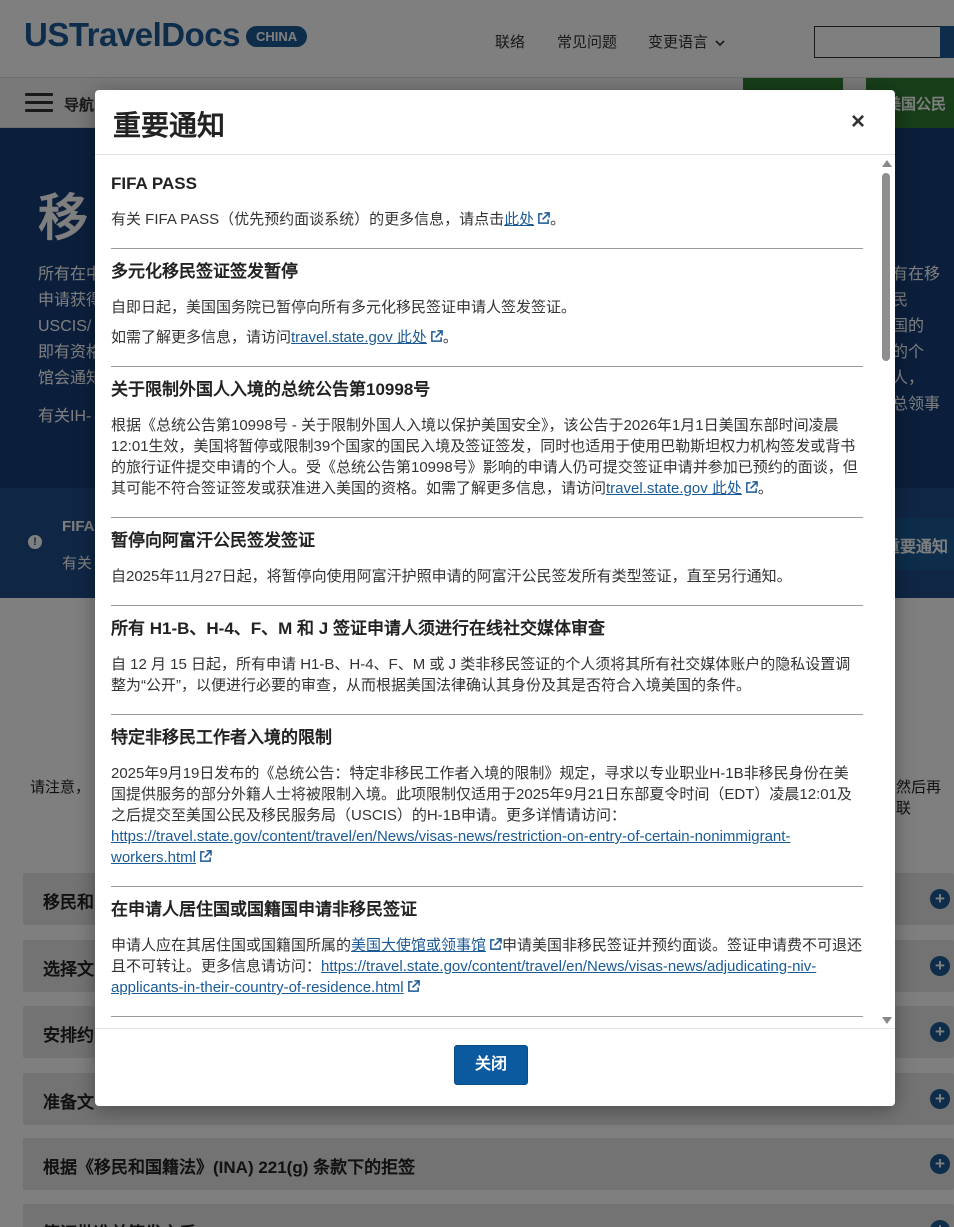 The width and height of the screenshot is (954, 1227). Describe the element at coordinates (491, 1065) in the screenshot. I see `close-button: 关闭` at that location.